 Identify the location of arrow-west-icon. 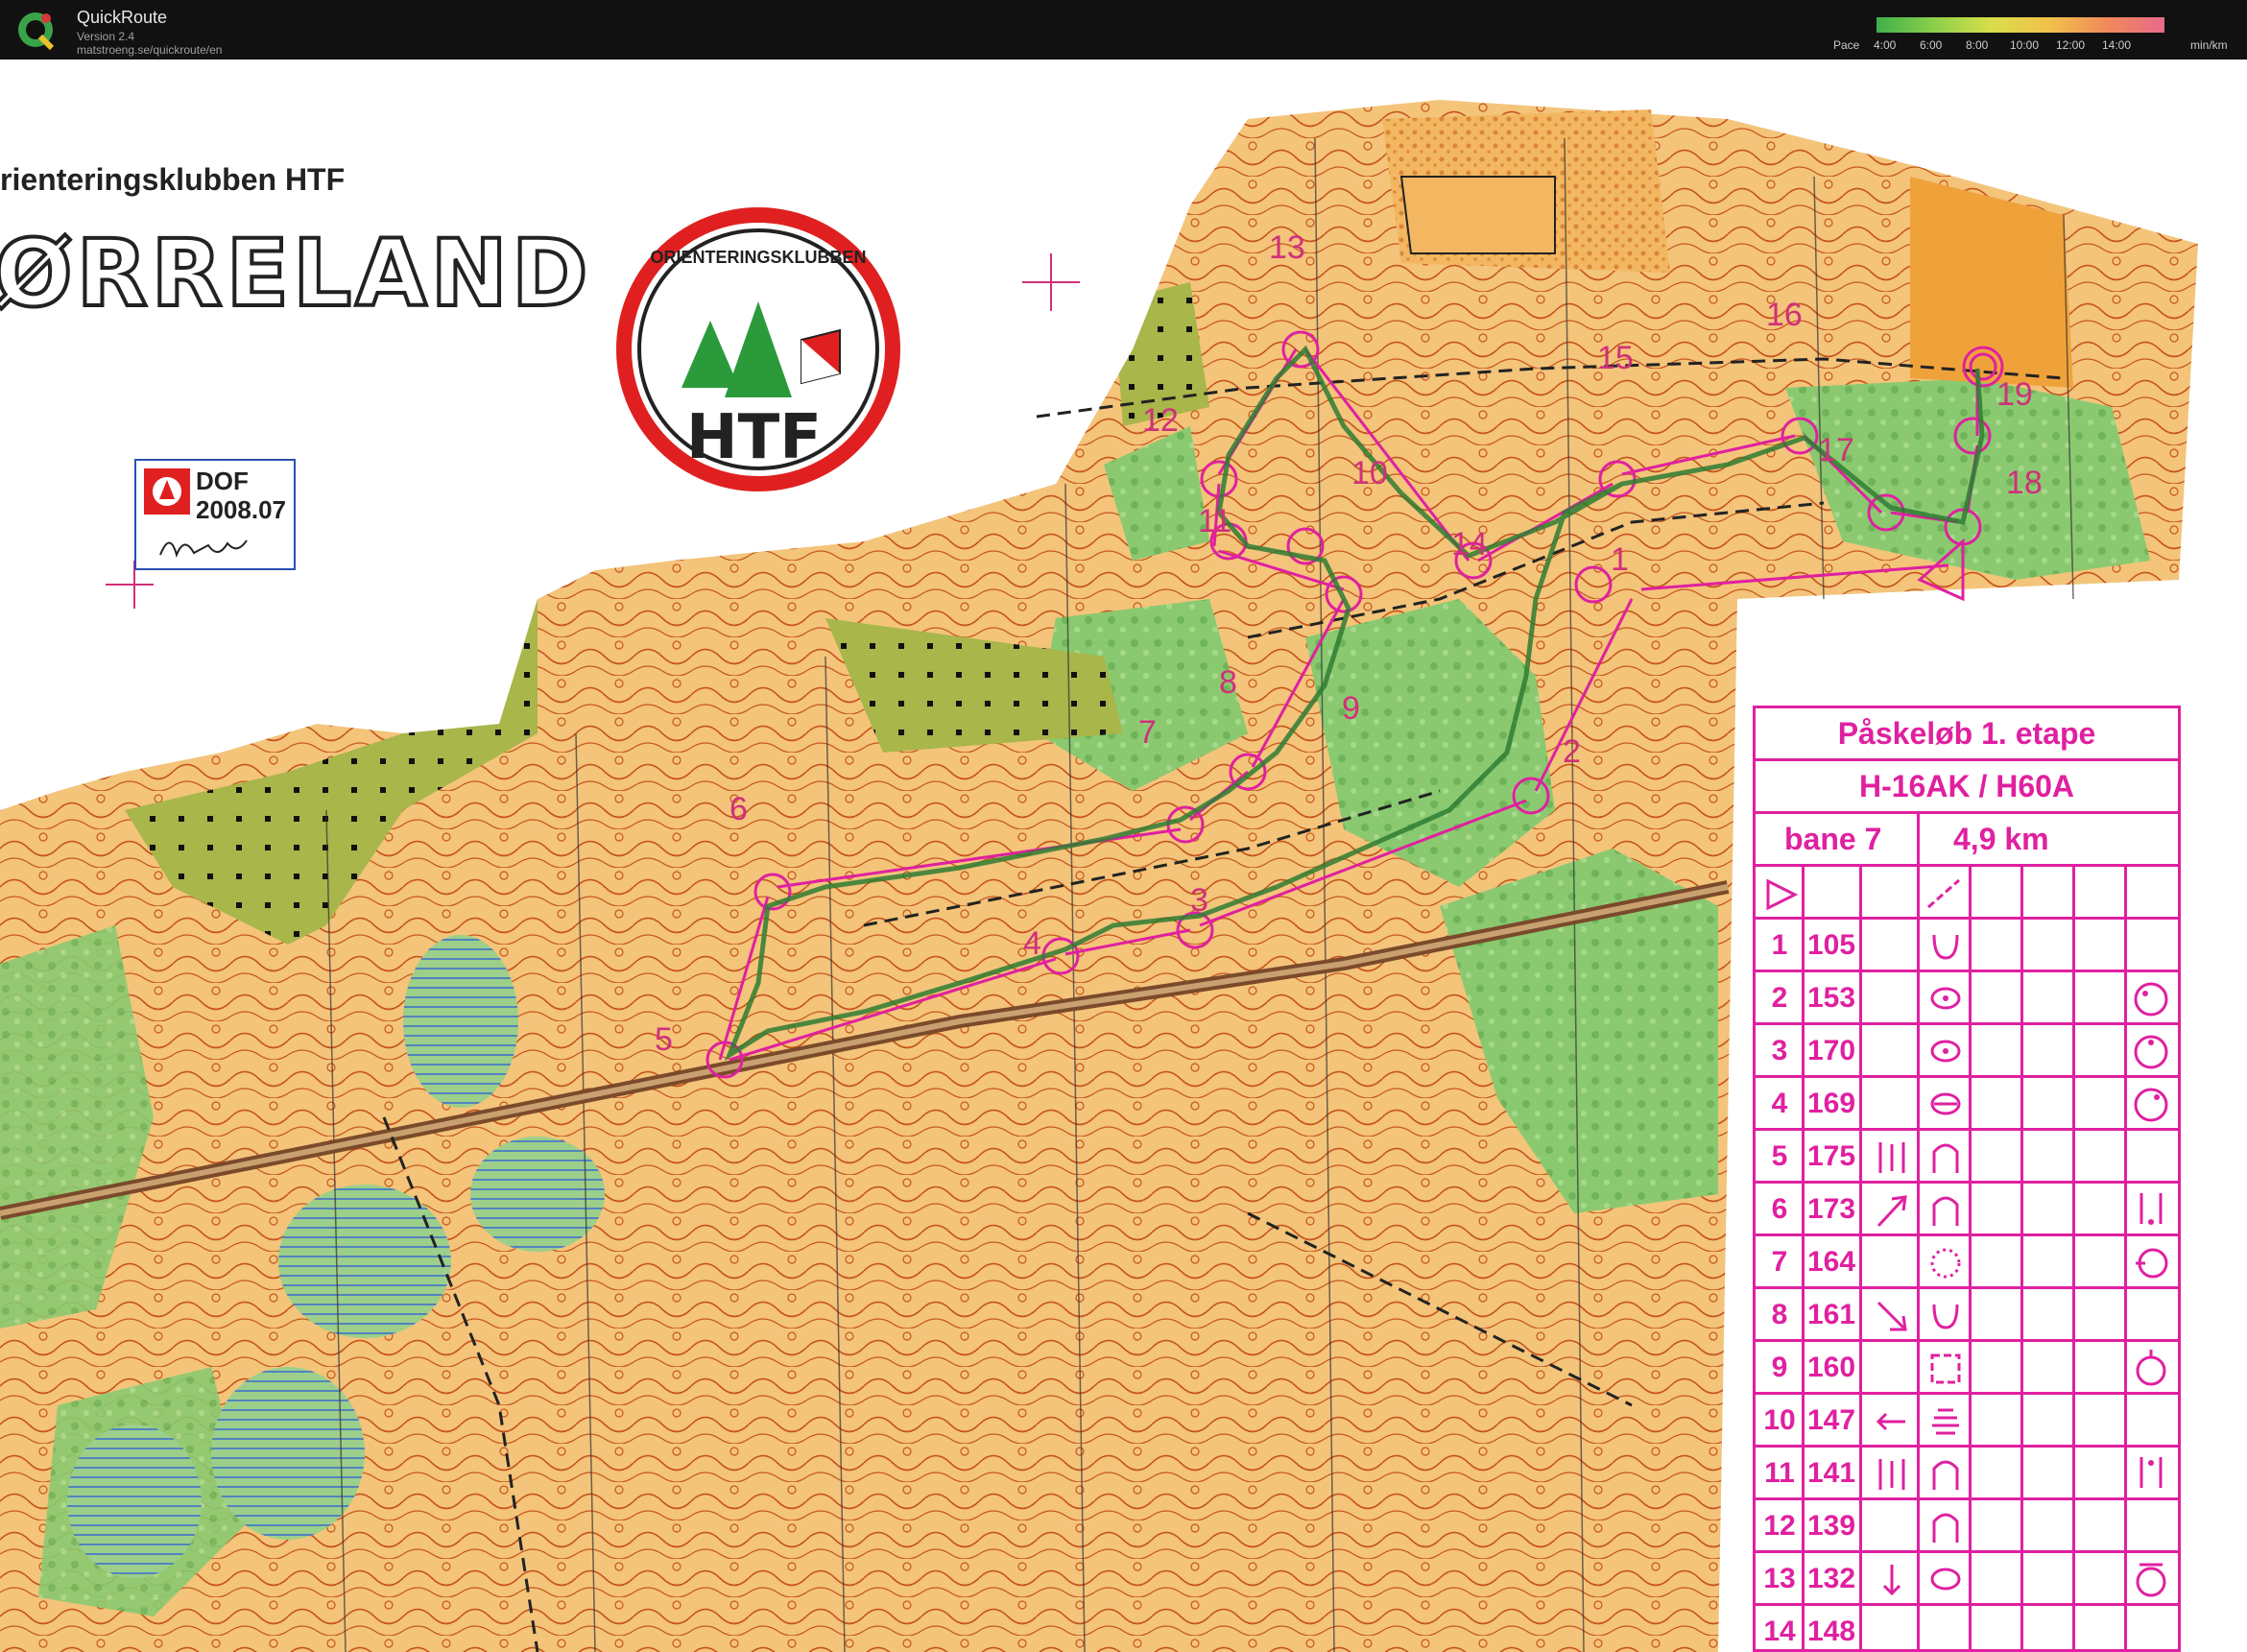
(1890, 1421).